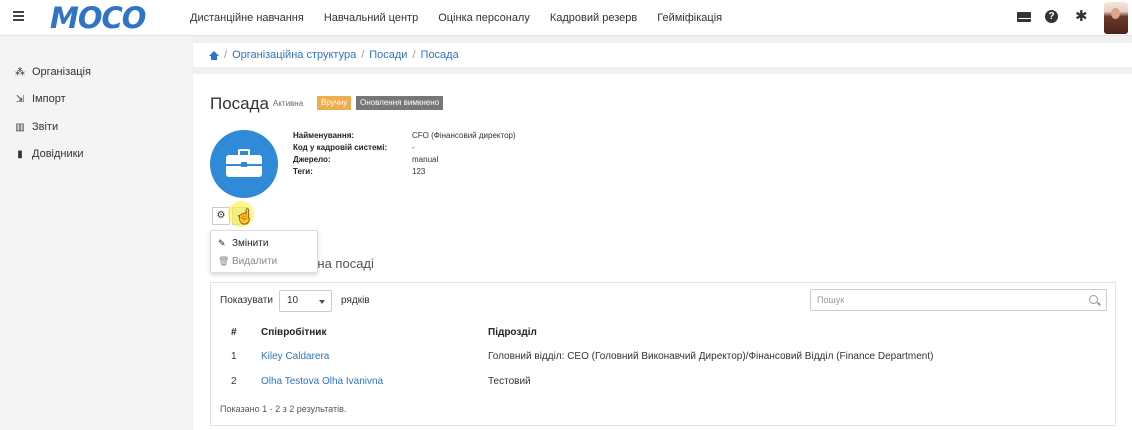 The width and height of the screenshot is (1132, 430). Describe the element at coordinates (18, 16) in the screenshot. I see `hamburger-menu-icon` at that location.